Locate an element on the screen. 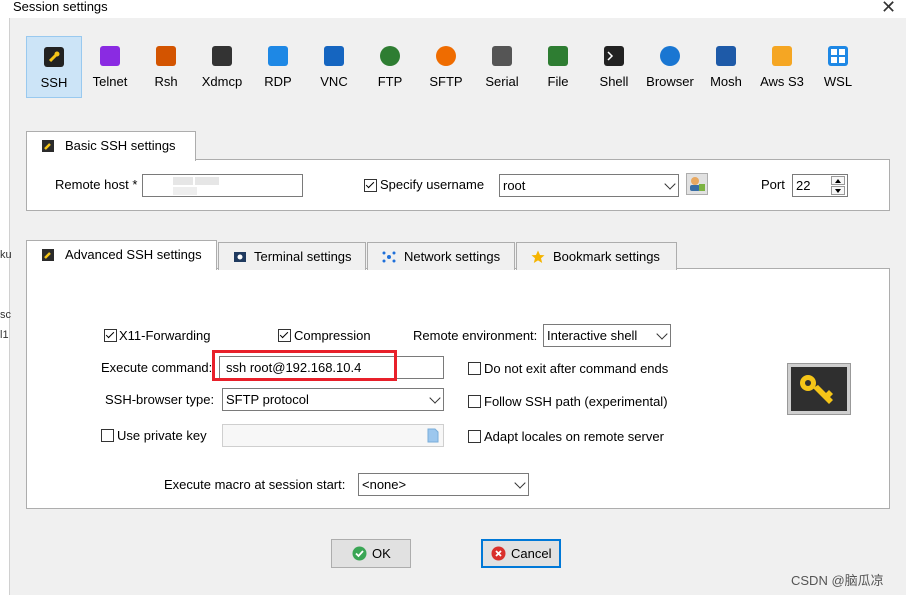 This screenshot has width=906, height=595. protocol-sftp-button: SFTP is located at coordinates (446, 67).